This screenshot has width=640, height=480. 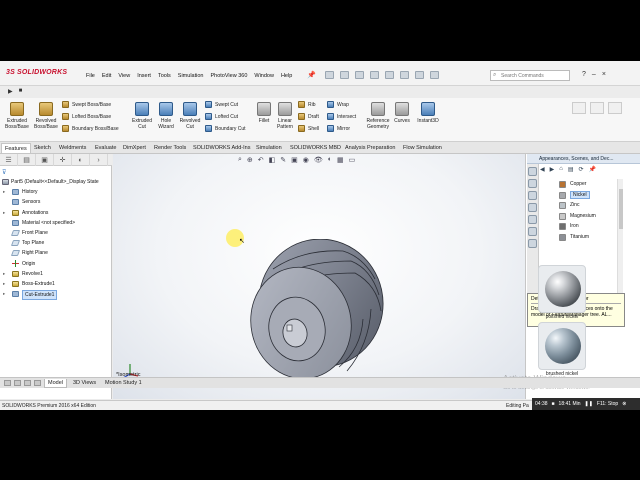 What do you see at coordinates (170, 148) in the screenshot?
I see `tab-render-tools: Render Tools` at bounding box center [170, 148].